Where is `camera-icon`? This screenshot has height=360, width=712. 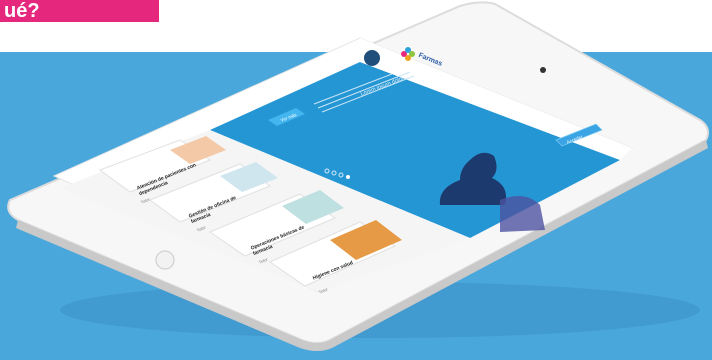
camera-icon is located at coordinates (543, 70).